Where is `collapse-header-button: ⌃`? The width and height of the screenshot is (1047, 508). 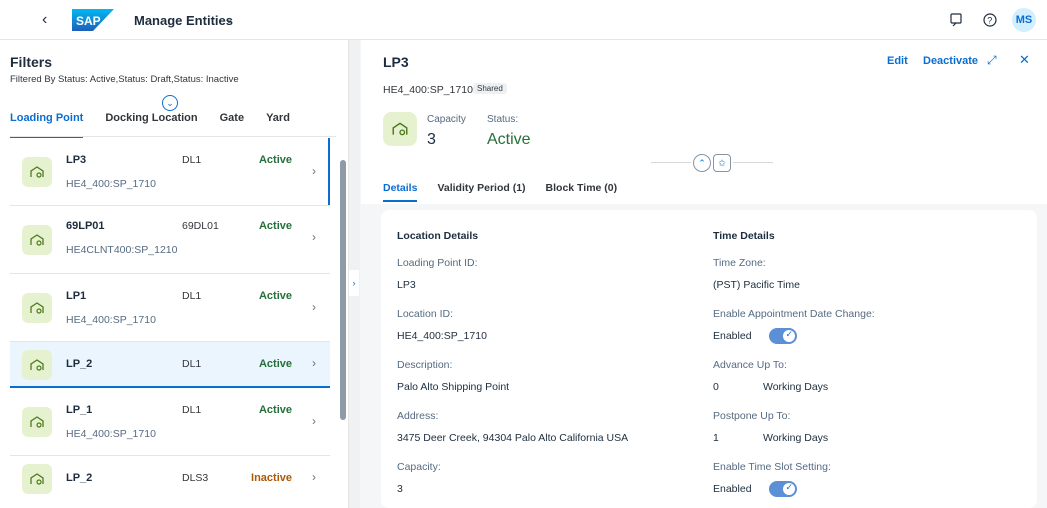 collapse-header-button: ⌃ is located at coordinates (702, 163).